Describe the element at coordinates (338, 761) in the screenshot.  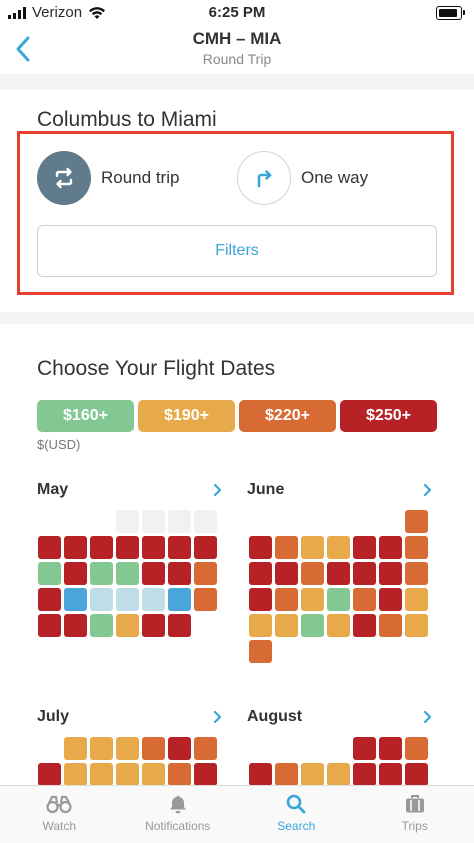
I see `calendar-august` at that location.